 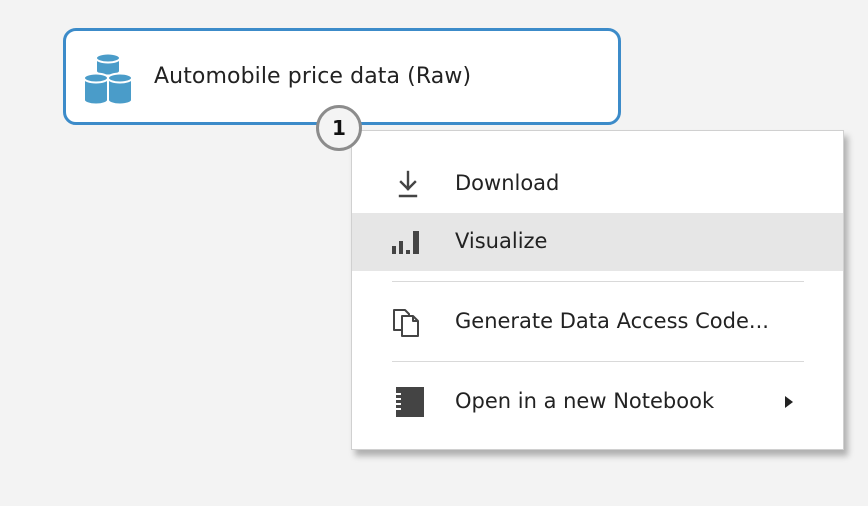 What do you see at coordinates (585, 401) in the screenshot?
I see `menu-label-open-in-new-notebook: Open in a new Notebook` at bounding box center [585, 401].